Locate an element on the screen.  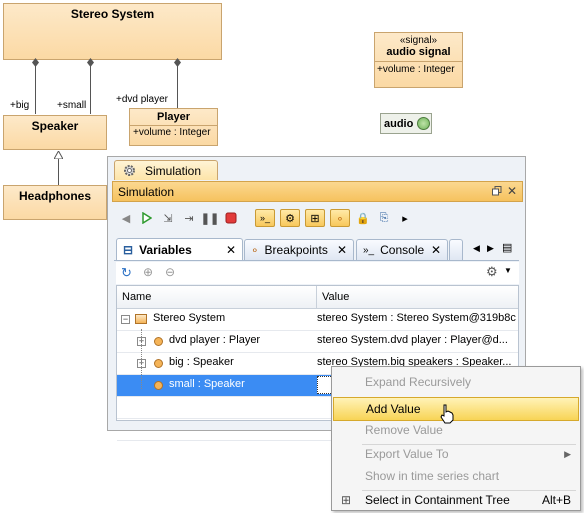
signal-attribute: +volume : Integer is located at coordinates (416, 69).